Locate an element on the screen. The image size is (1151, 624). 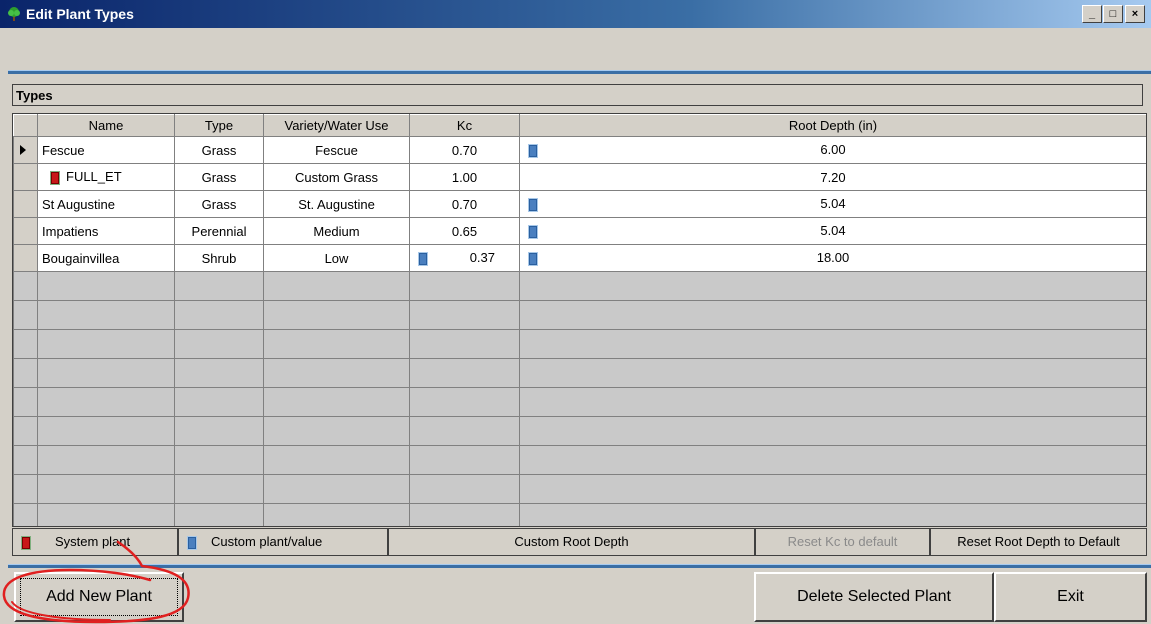
cell-variety: St. Augustine is located at coordinates (336, 204).